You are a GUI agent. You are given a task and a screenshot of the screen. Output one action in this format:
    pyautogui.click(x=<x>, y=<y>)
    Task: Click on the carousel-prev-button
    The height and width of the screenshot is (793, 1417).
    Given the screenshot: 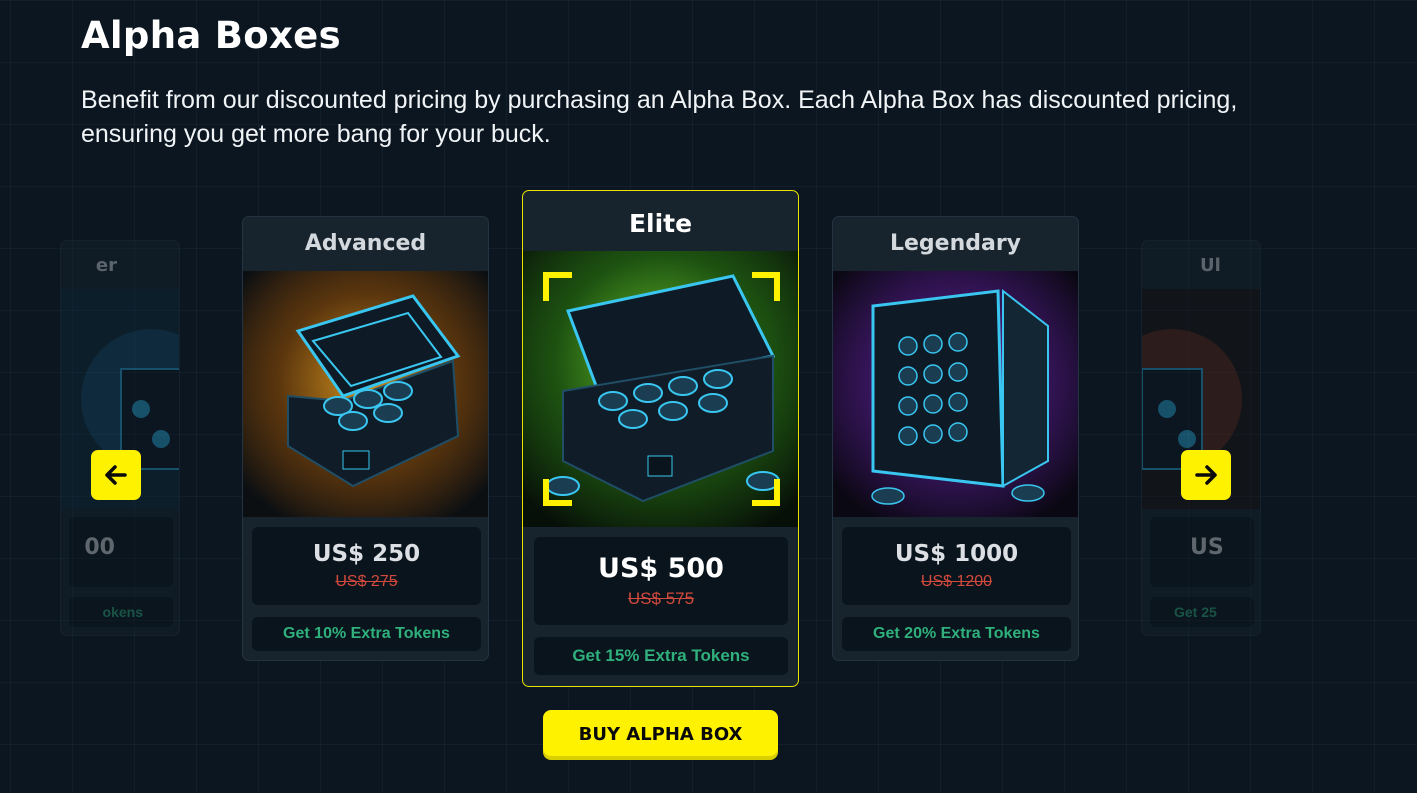 What is the action you would take?
    pyautogui.click(x=116, y=475)
    